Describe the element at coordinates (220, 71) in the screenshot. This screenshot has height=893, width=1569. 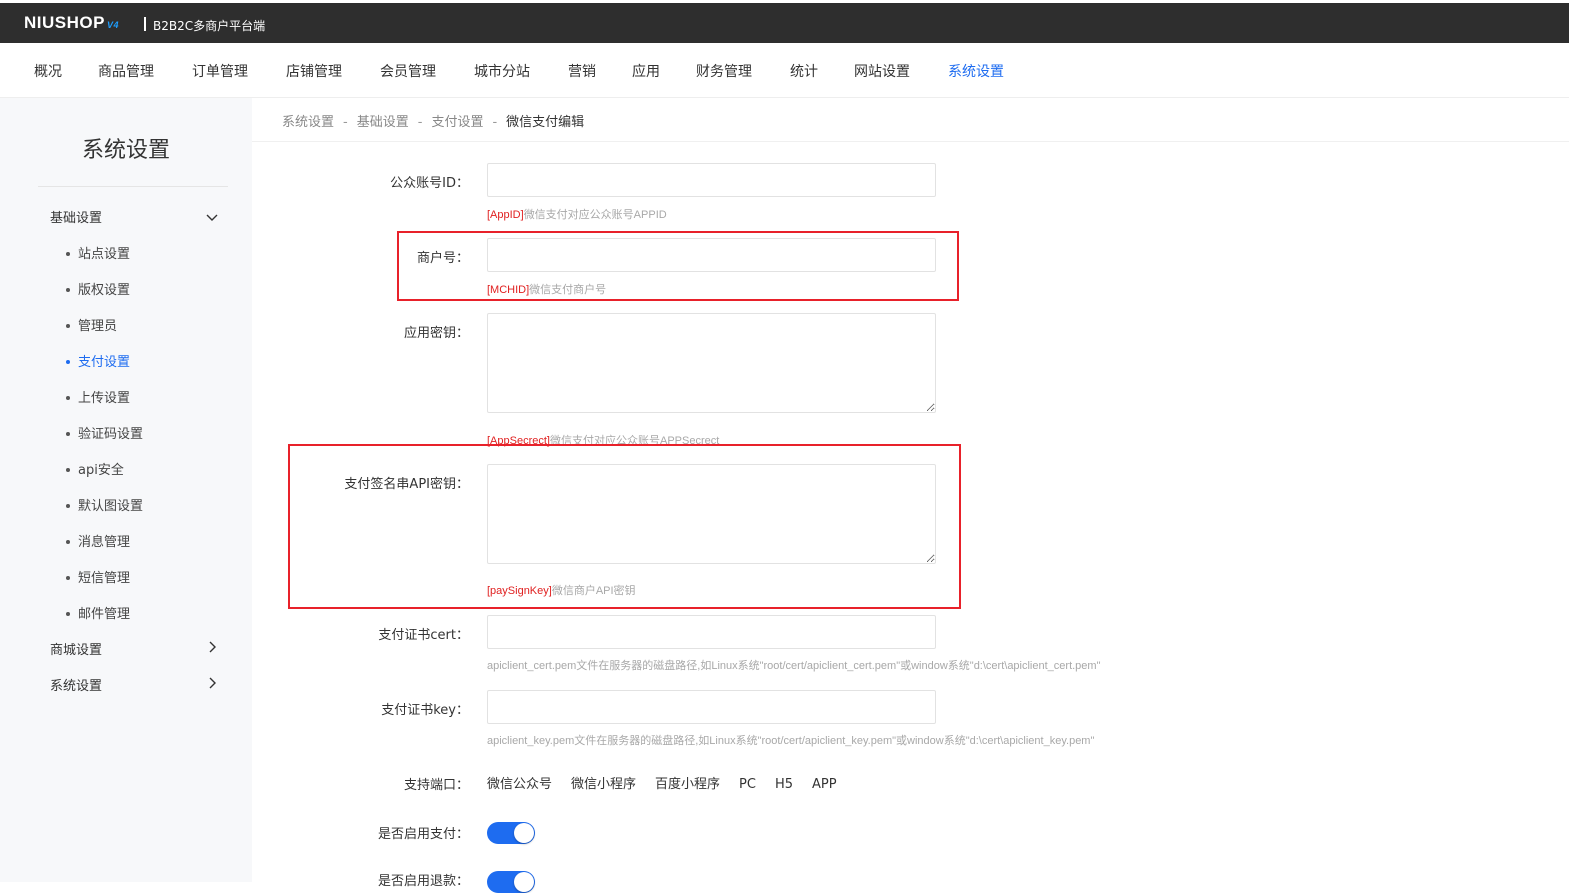
I see `nav-item-orders: 订单管理` at that location.